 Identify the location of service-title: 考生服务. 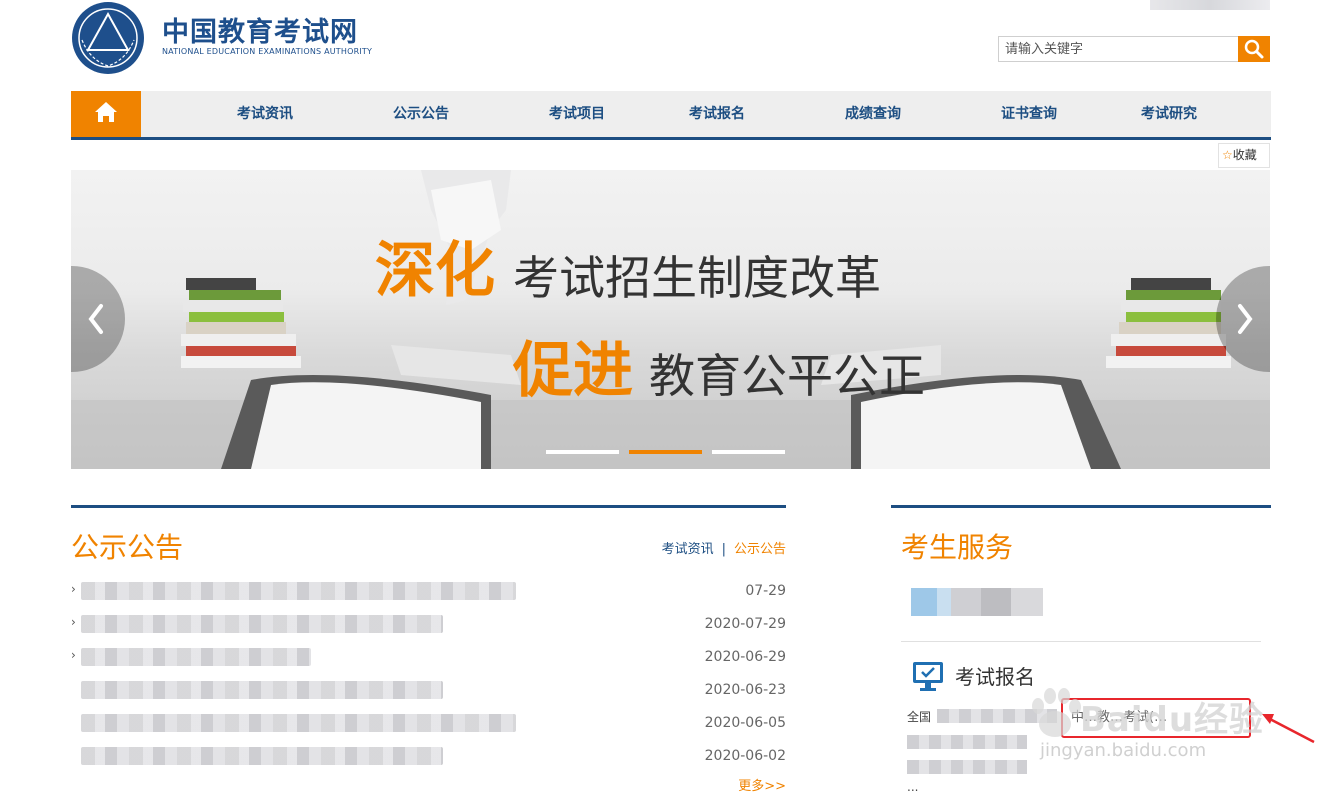
(957, 547).